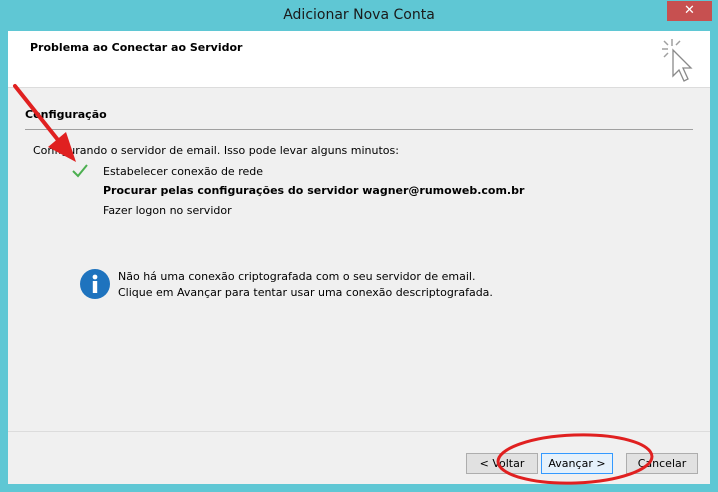  What do you see at coordinates (677, 60) in the screenshot?
I see `cursor-click-icon` at bounding box center [677, 60].